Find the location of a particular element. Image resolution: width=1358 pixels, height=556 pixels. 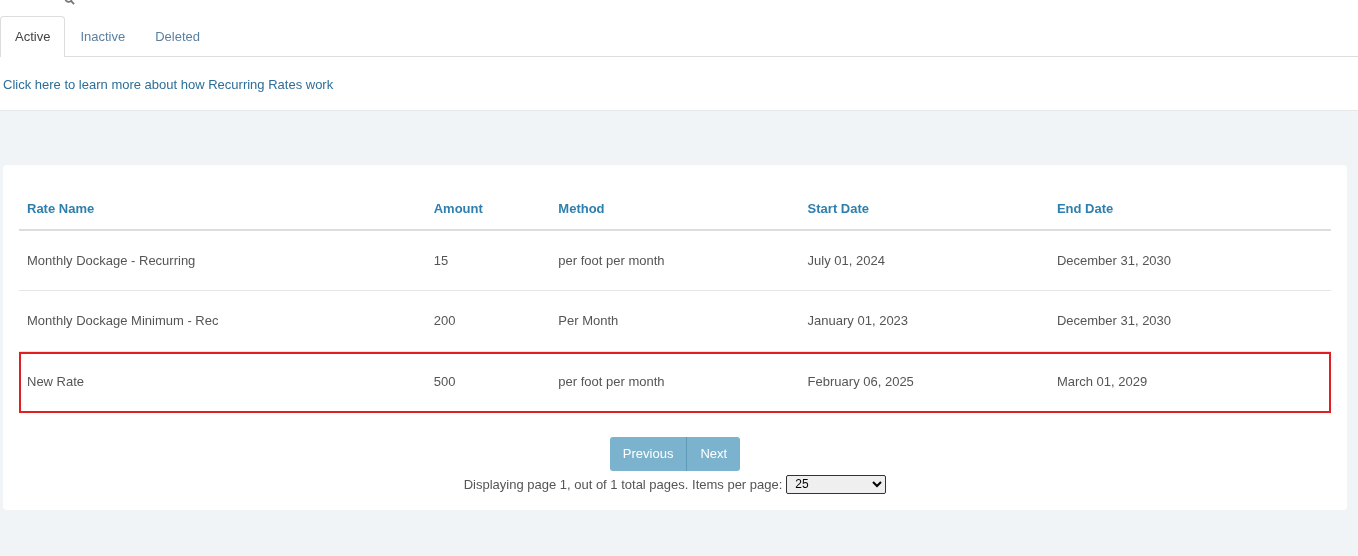

items-per-page-select: 25 is located at coordinates (836, 484).